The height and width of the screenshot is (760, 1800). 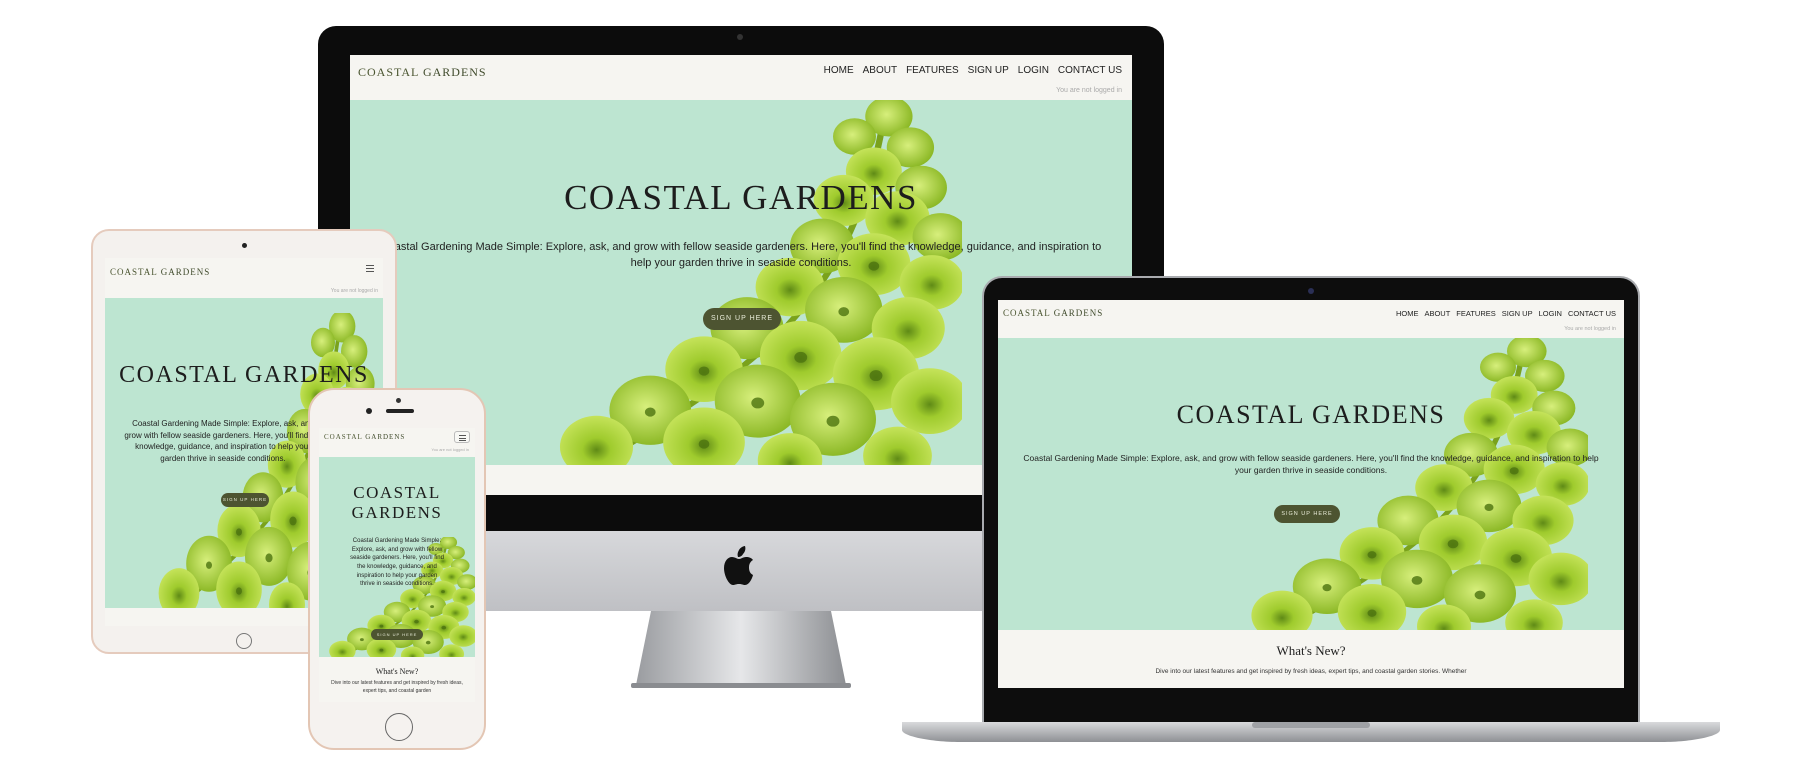 What do you see at coordinates (742, 566) in the screenshot?
I see `apple-logo-icon` at bounding box center [742, 566].